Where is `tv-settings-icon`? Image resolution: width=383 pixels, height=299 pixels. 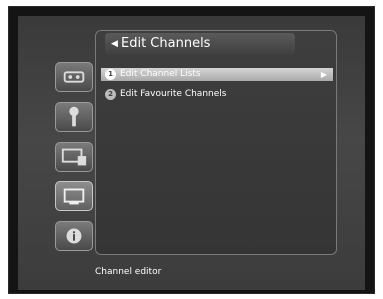
tv-settings-icon is located at coordinates (74, 157).